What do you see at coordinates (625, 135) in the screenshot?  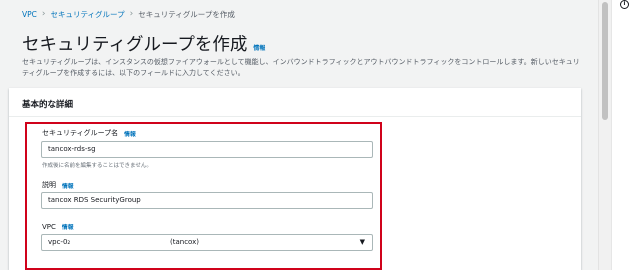 I see `right-panel-strip: i` at bounding box center [625, 135].